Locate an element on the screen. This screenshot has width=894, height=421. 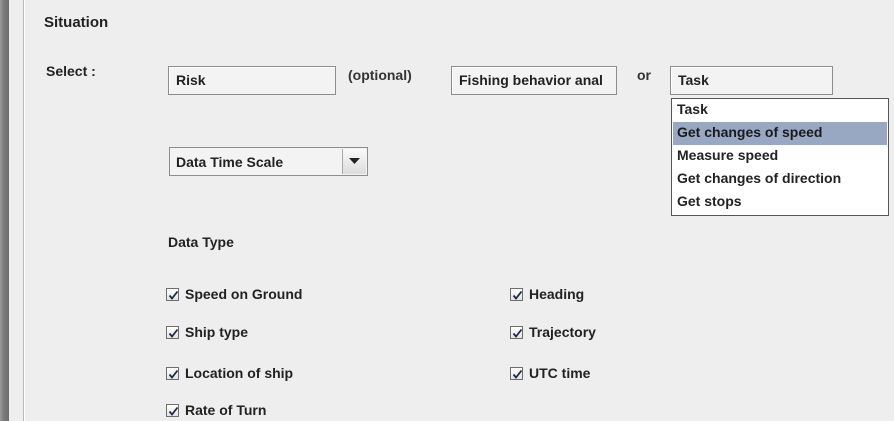
checkbox-location-of-ship: Location of ship is located at coordinates (229, 373).